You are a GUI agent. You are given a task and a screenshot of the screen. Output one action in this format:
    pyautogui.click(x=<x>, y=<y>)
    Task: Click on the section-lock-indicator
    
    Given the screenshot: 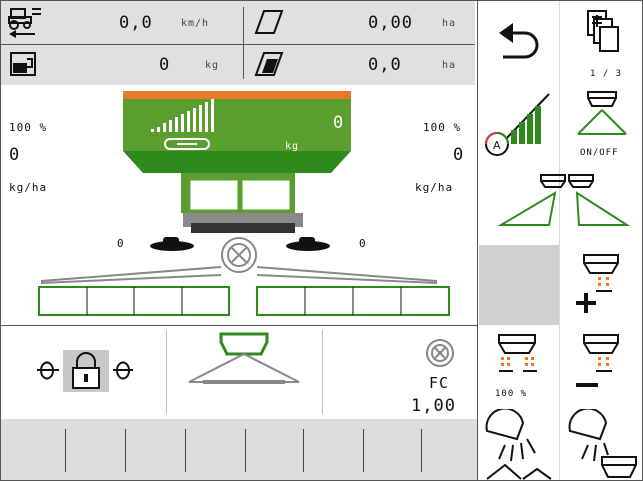 What is the action you would take?
    pyautogui.click(x=85, y=371)
    